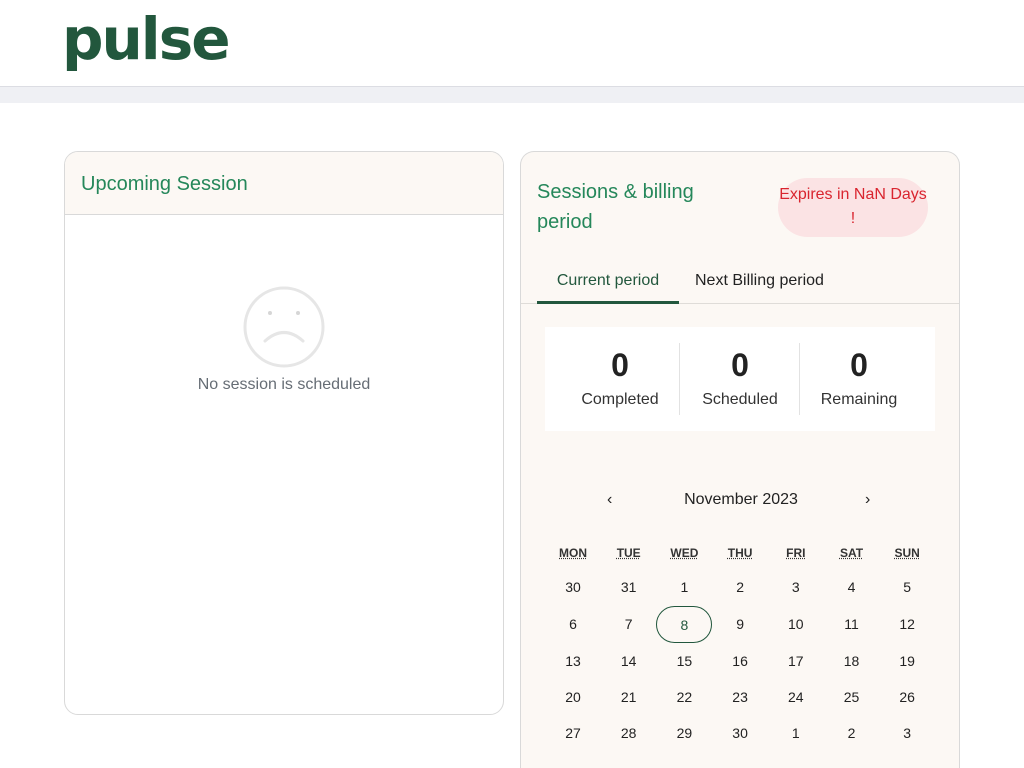 The width and height of the screenshot is (1024, 768). I want to click on weekday-sat: SAT, so click(851, 553).